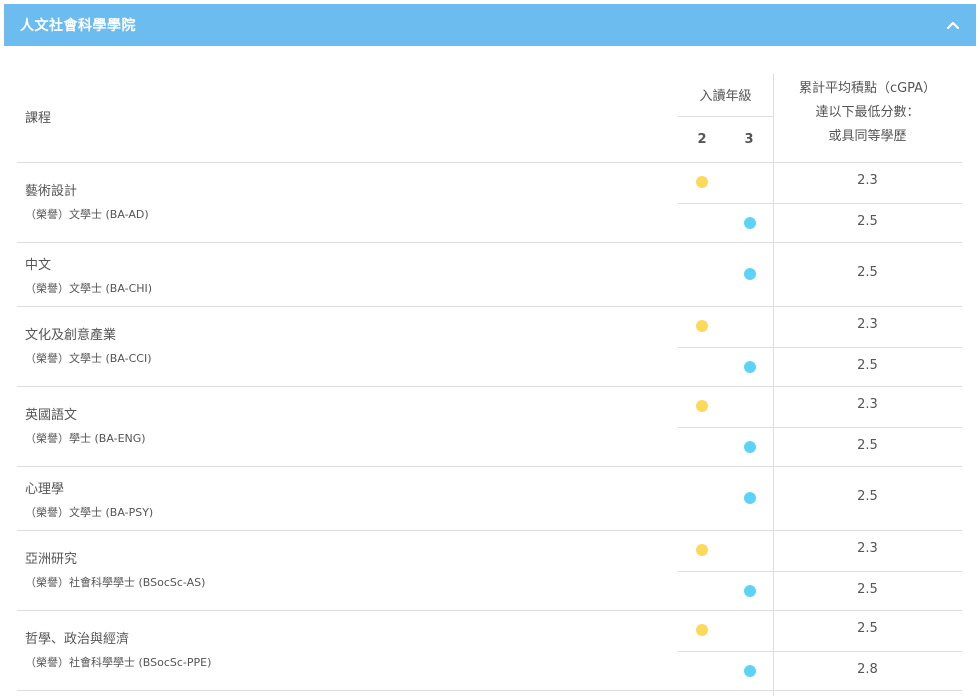 The image size is (980, 696). I want to click on faculty-title: 人文社會科學學院, so click(78, 26).